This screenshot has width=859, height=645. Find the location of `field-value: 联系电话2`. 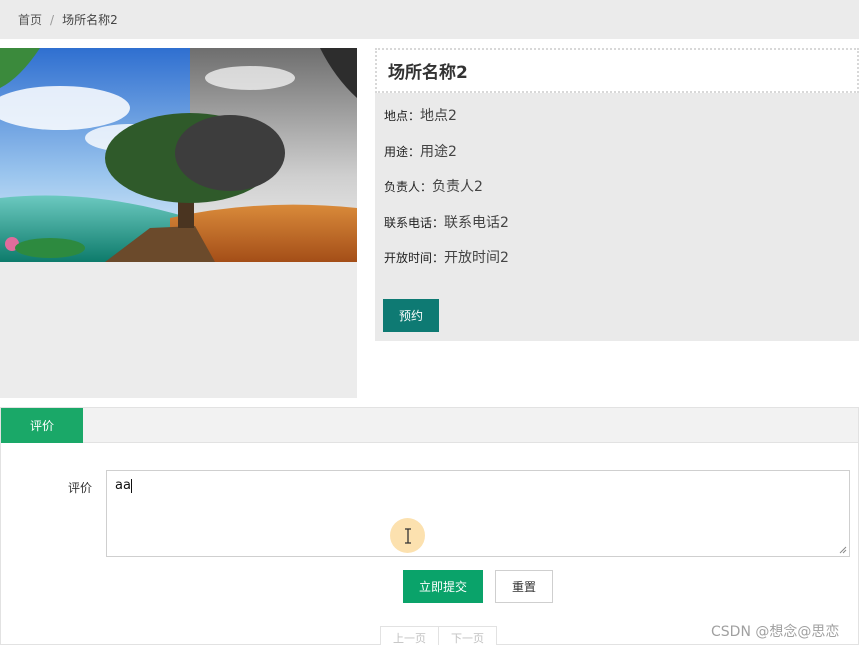

field-value: 联系电话2 is located at coordinates (476, 223).